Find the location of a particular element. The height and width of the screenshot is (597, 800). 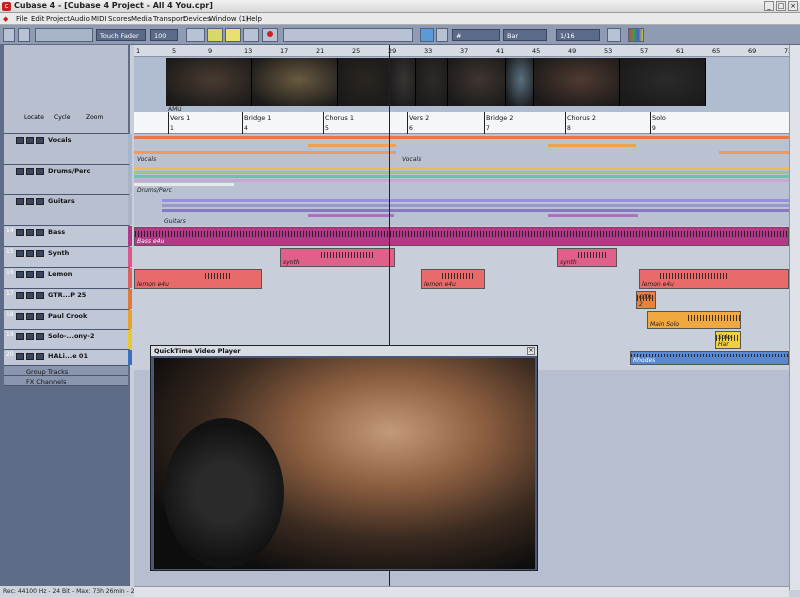

track-header: 20 HALi...e 01 is located at coordinates (68, 358).